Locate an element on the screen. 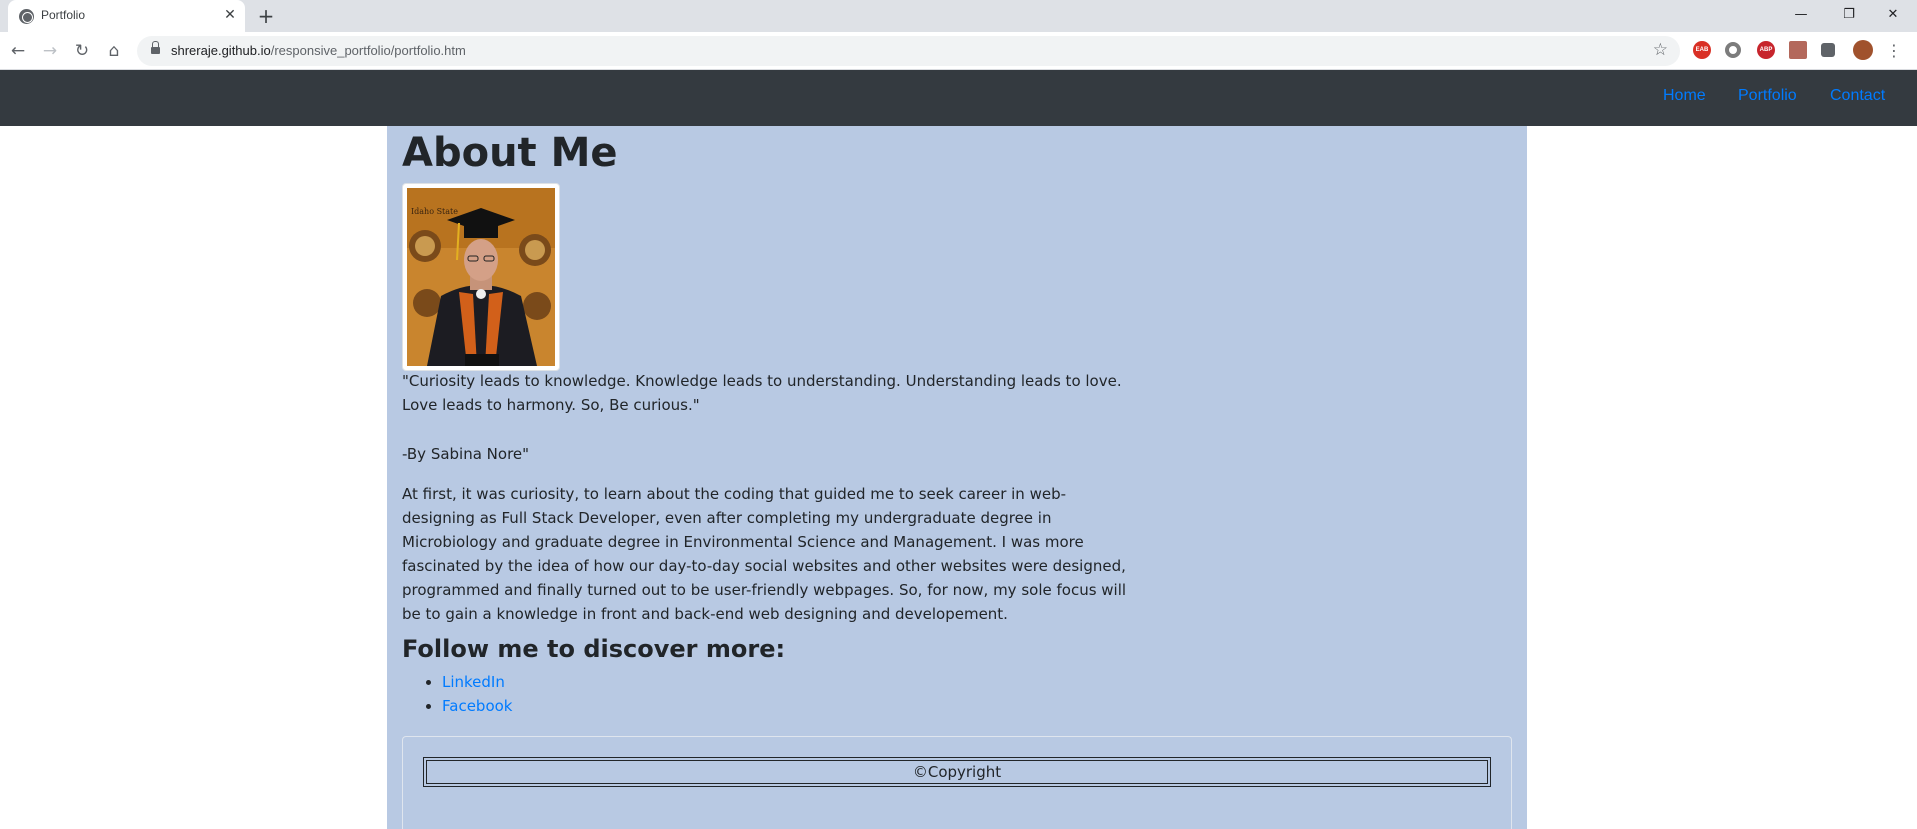  restore-button: ❐ is located at coordinates (1849, 15).